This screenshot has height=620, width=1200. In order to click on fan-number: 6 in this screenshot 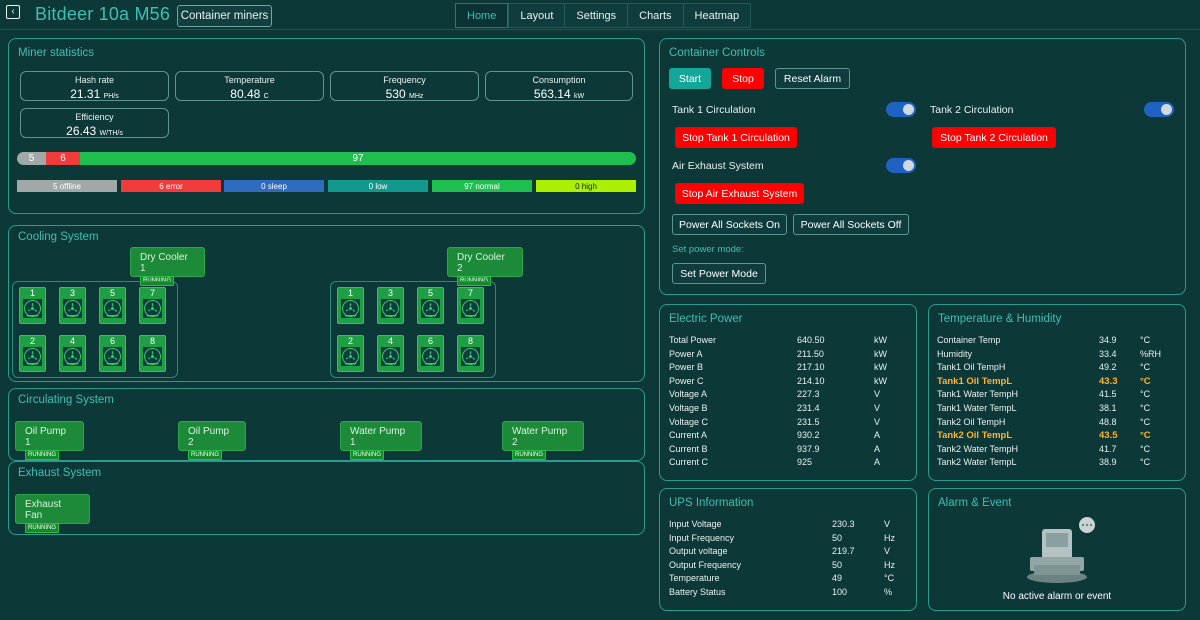, I will do `click(112, 341)`.